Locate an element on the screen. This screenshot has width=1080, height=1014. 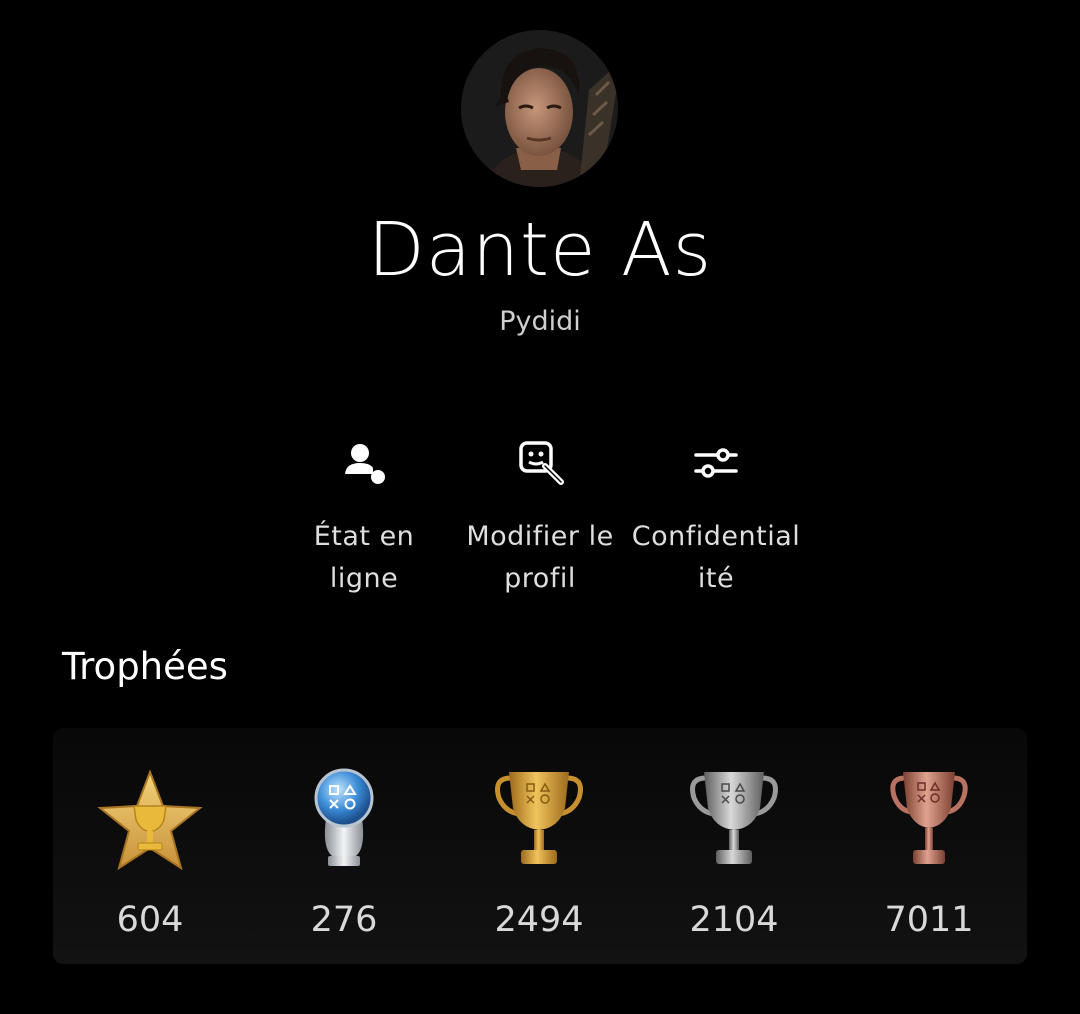
online-status-icon is located at coordinates (364, 463).